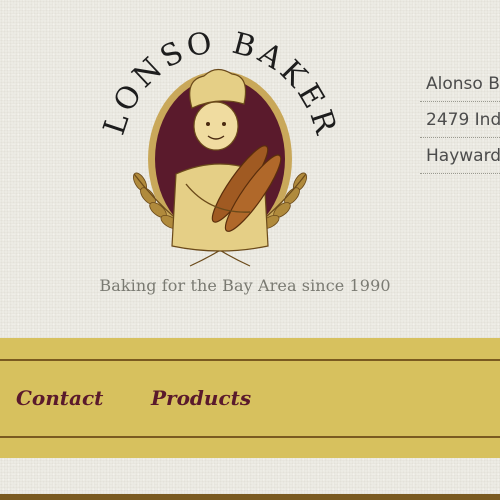 Image resolution: width=500 pixels, height=500 pixels. I want to click on address-line-street: 2479 Industrial Pkwy W, so click(460, 120).